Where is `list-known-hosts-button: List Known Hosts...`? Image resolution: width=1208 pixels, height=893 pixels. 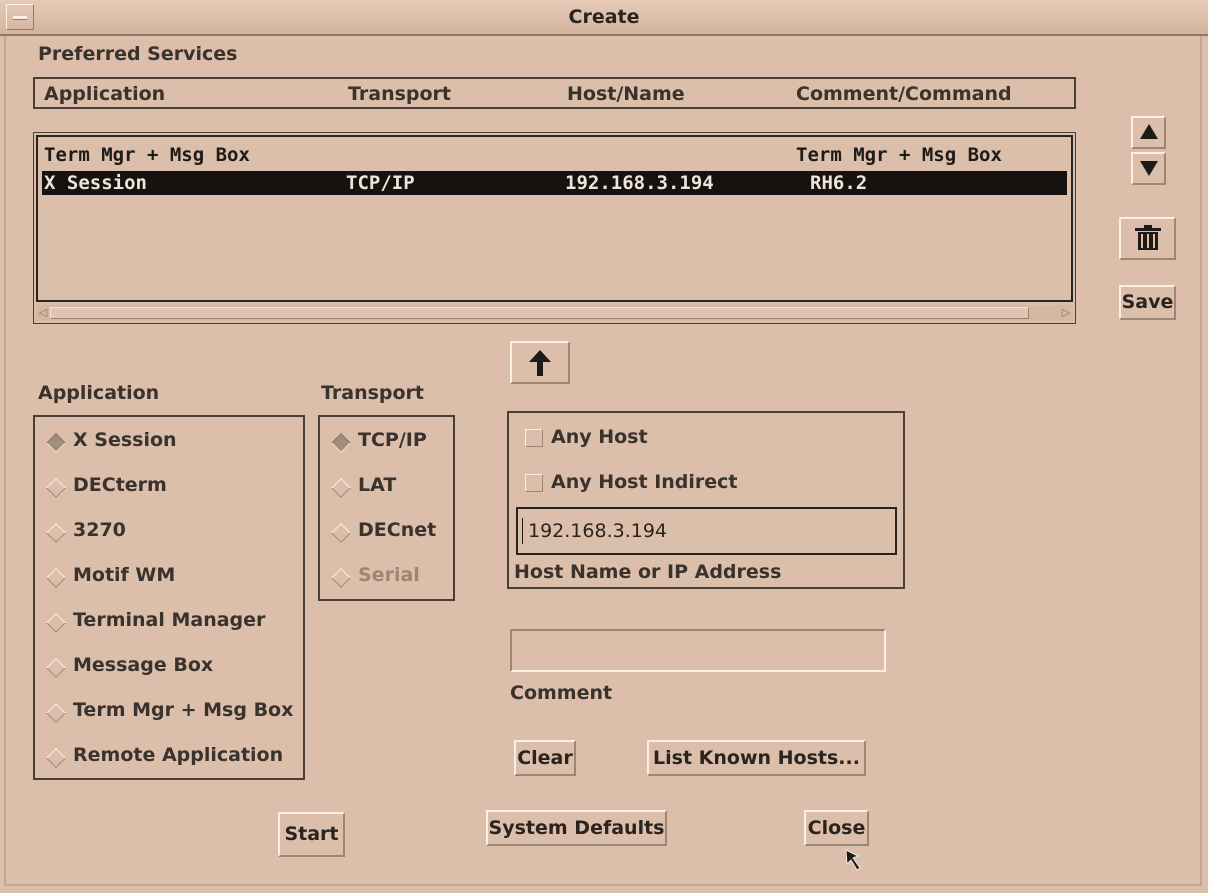
list-known-hosts-button: List Known Hosts... is located at coordinates (756, 758).